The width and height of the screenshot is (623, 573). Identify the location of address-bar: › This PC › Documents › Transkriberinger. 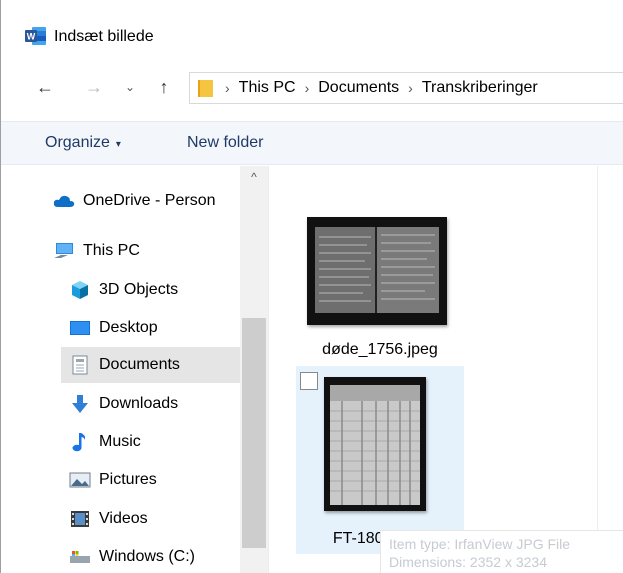
(406, 88).